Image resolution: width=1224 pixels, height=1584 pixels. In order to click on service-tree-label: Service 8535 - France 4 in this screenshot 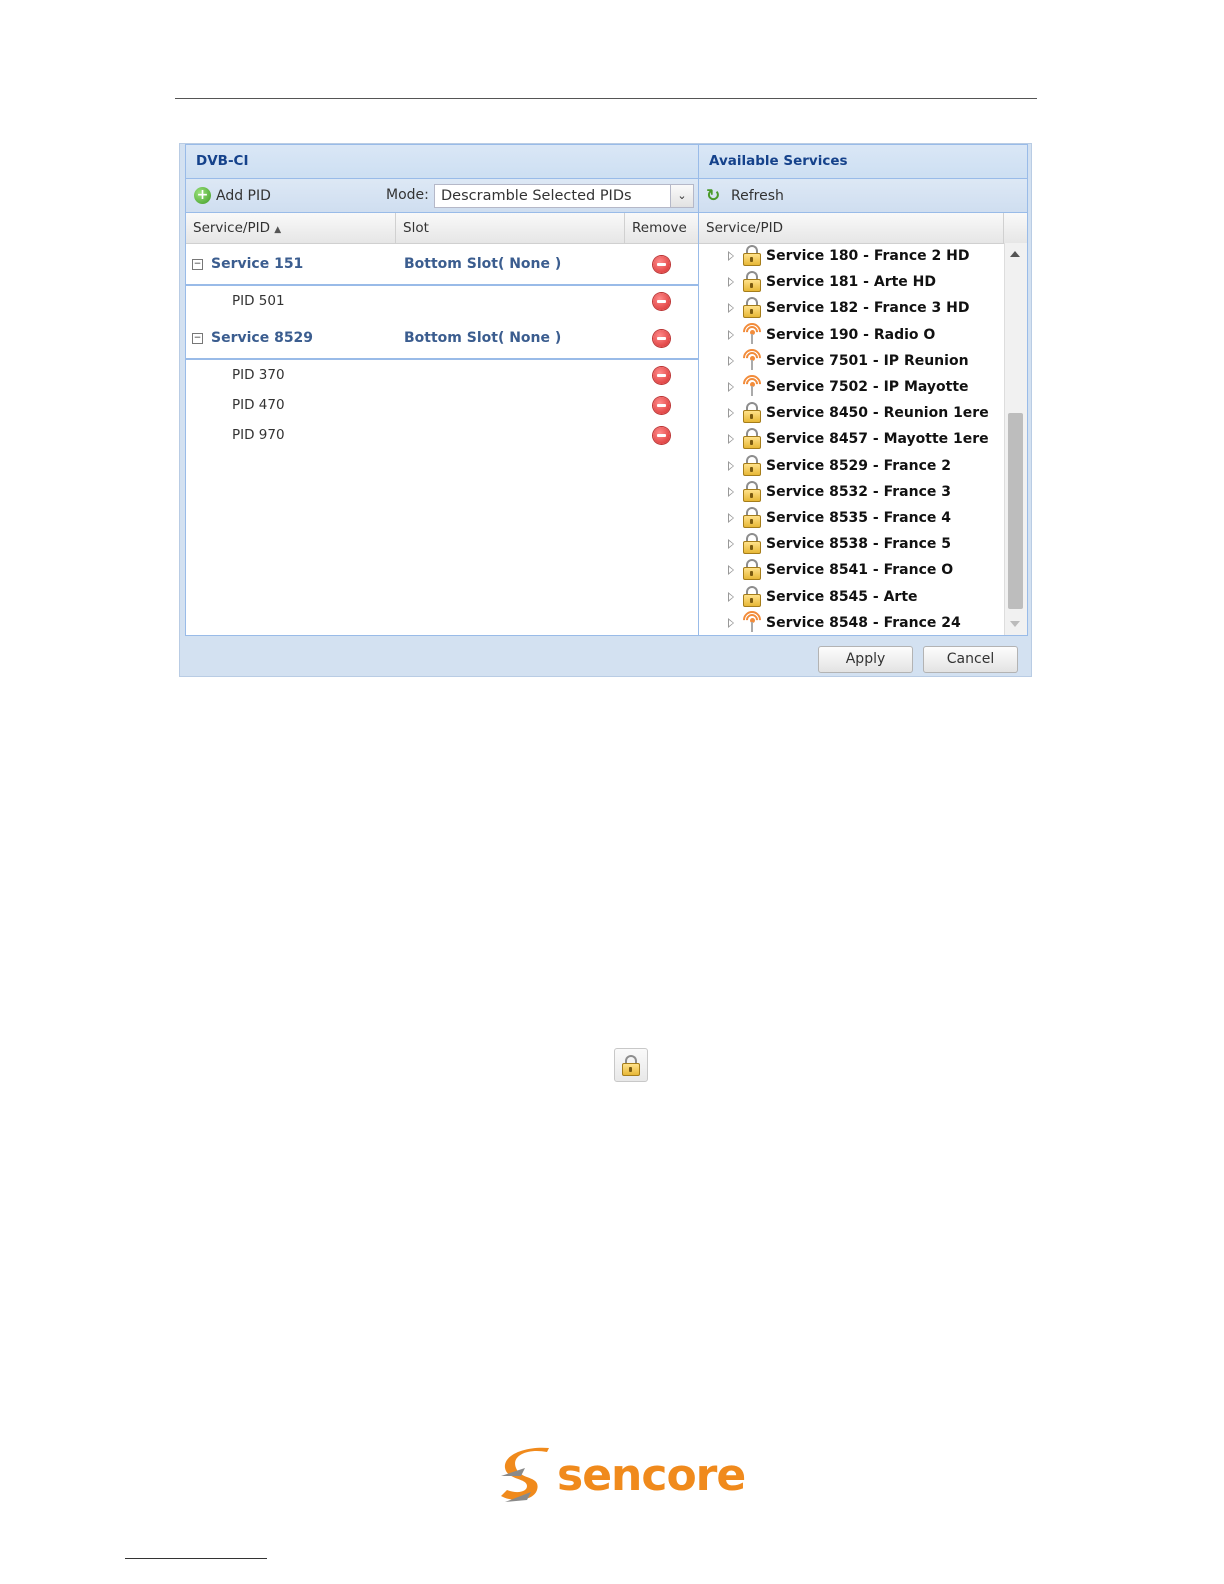, I will do `click(858, 518)`.